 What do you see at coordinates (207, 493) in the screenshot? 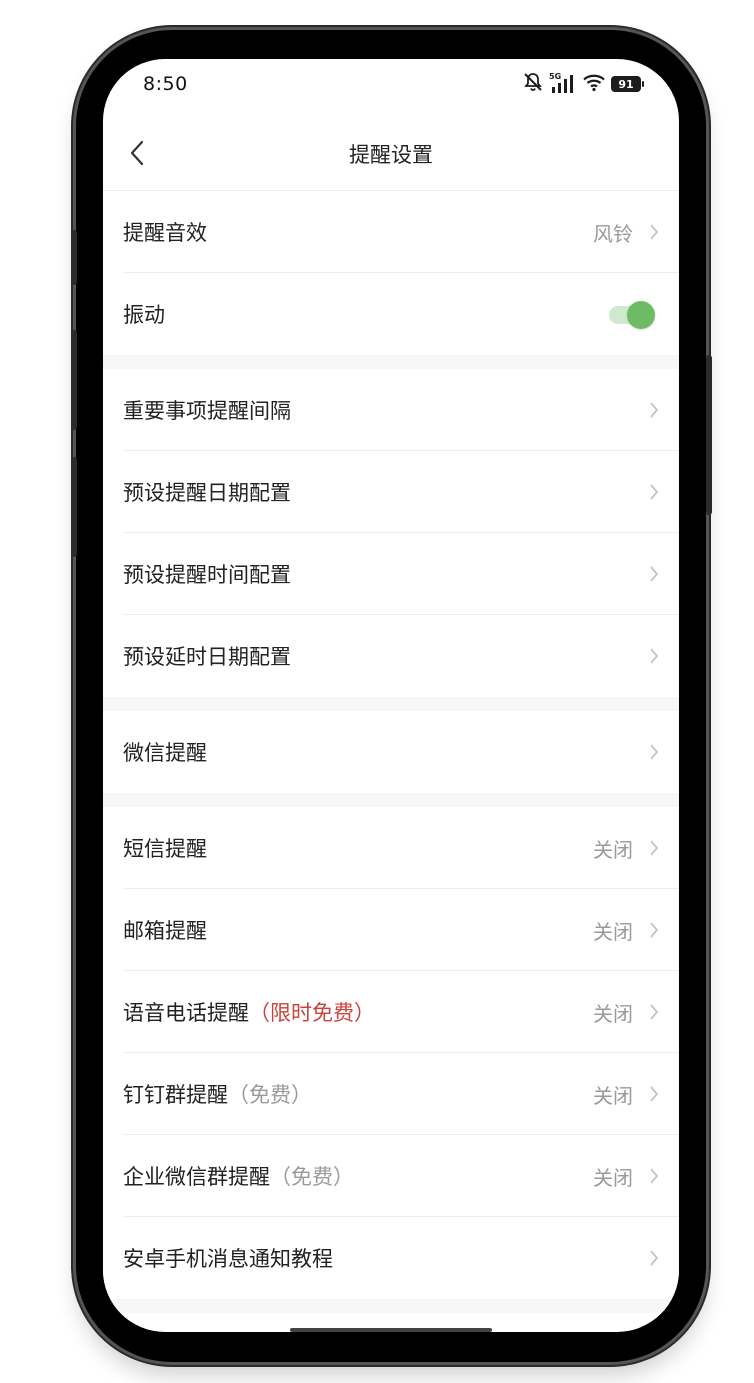
I see `setting-label: 预设提醒日期配置` at bounding box center [207, 493].